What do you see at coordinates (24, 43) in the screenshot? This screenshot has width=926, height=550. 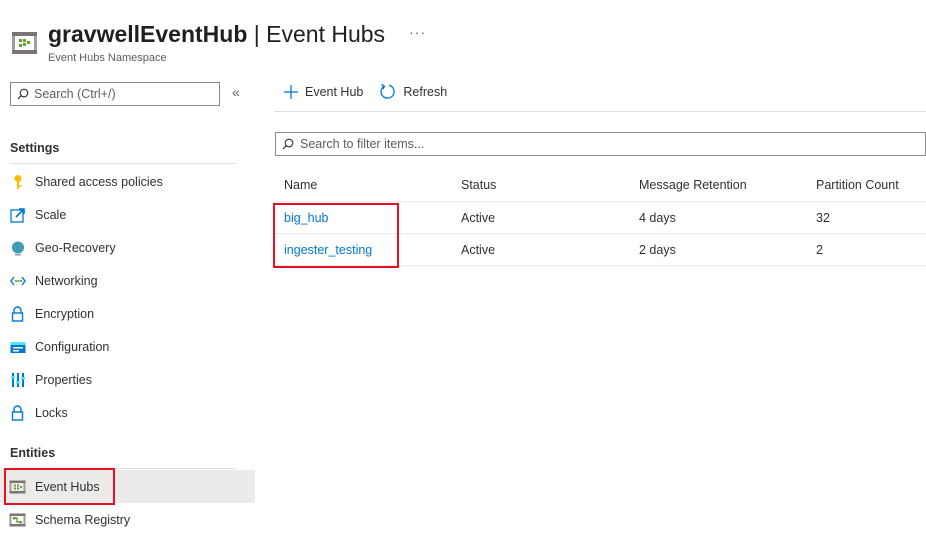 I see `event-hubs-namespace-icon` at bounding box center [24, 43].